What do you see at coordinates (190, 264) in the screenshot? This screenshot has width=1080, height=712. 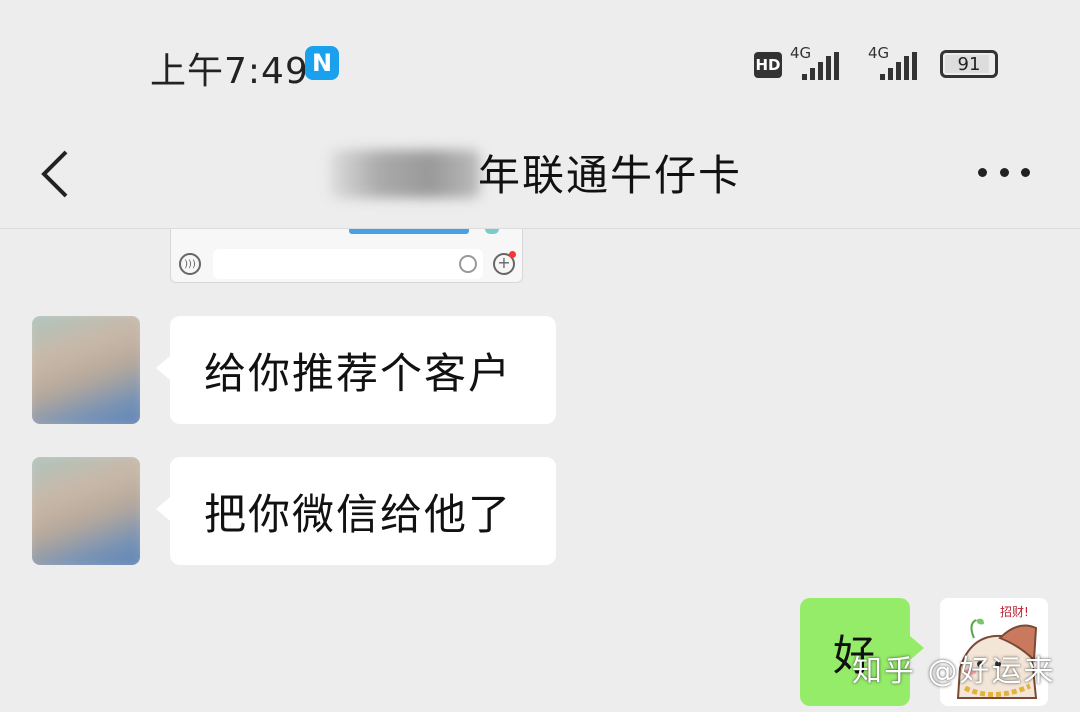 I see `voice-icon: )))` at bounding box center [190, 264].